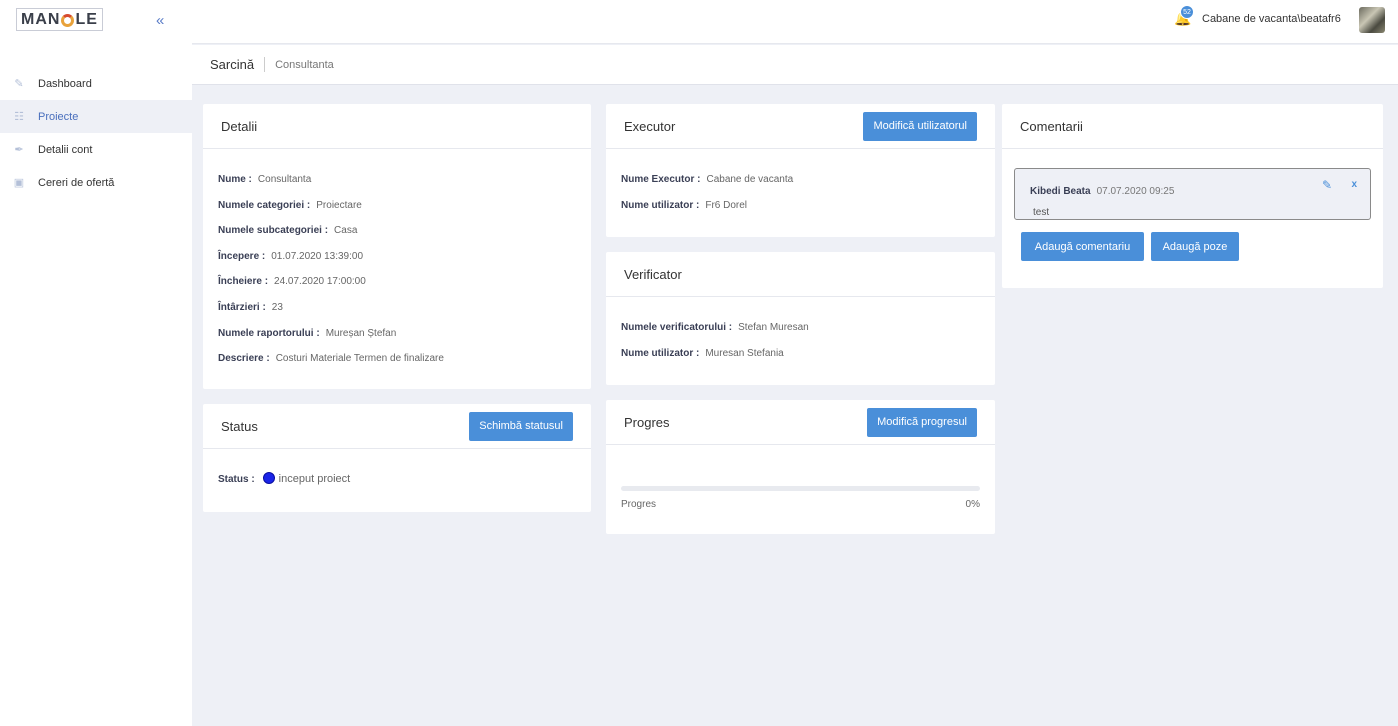  Describe the element at coordinates (269, 333) in the screenshot. I see `detail-key: Numele raportorului :` at that location.